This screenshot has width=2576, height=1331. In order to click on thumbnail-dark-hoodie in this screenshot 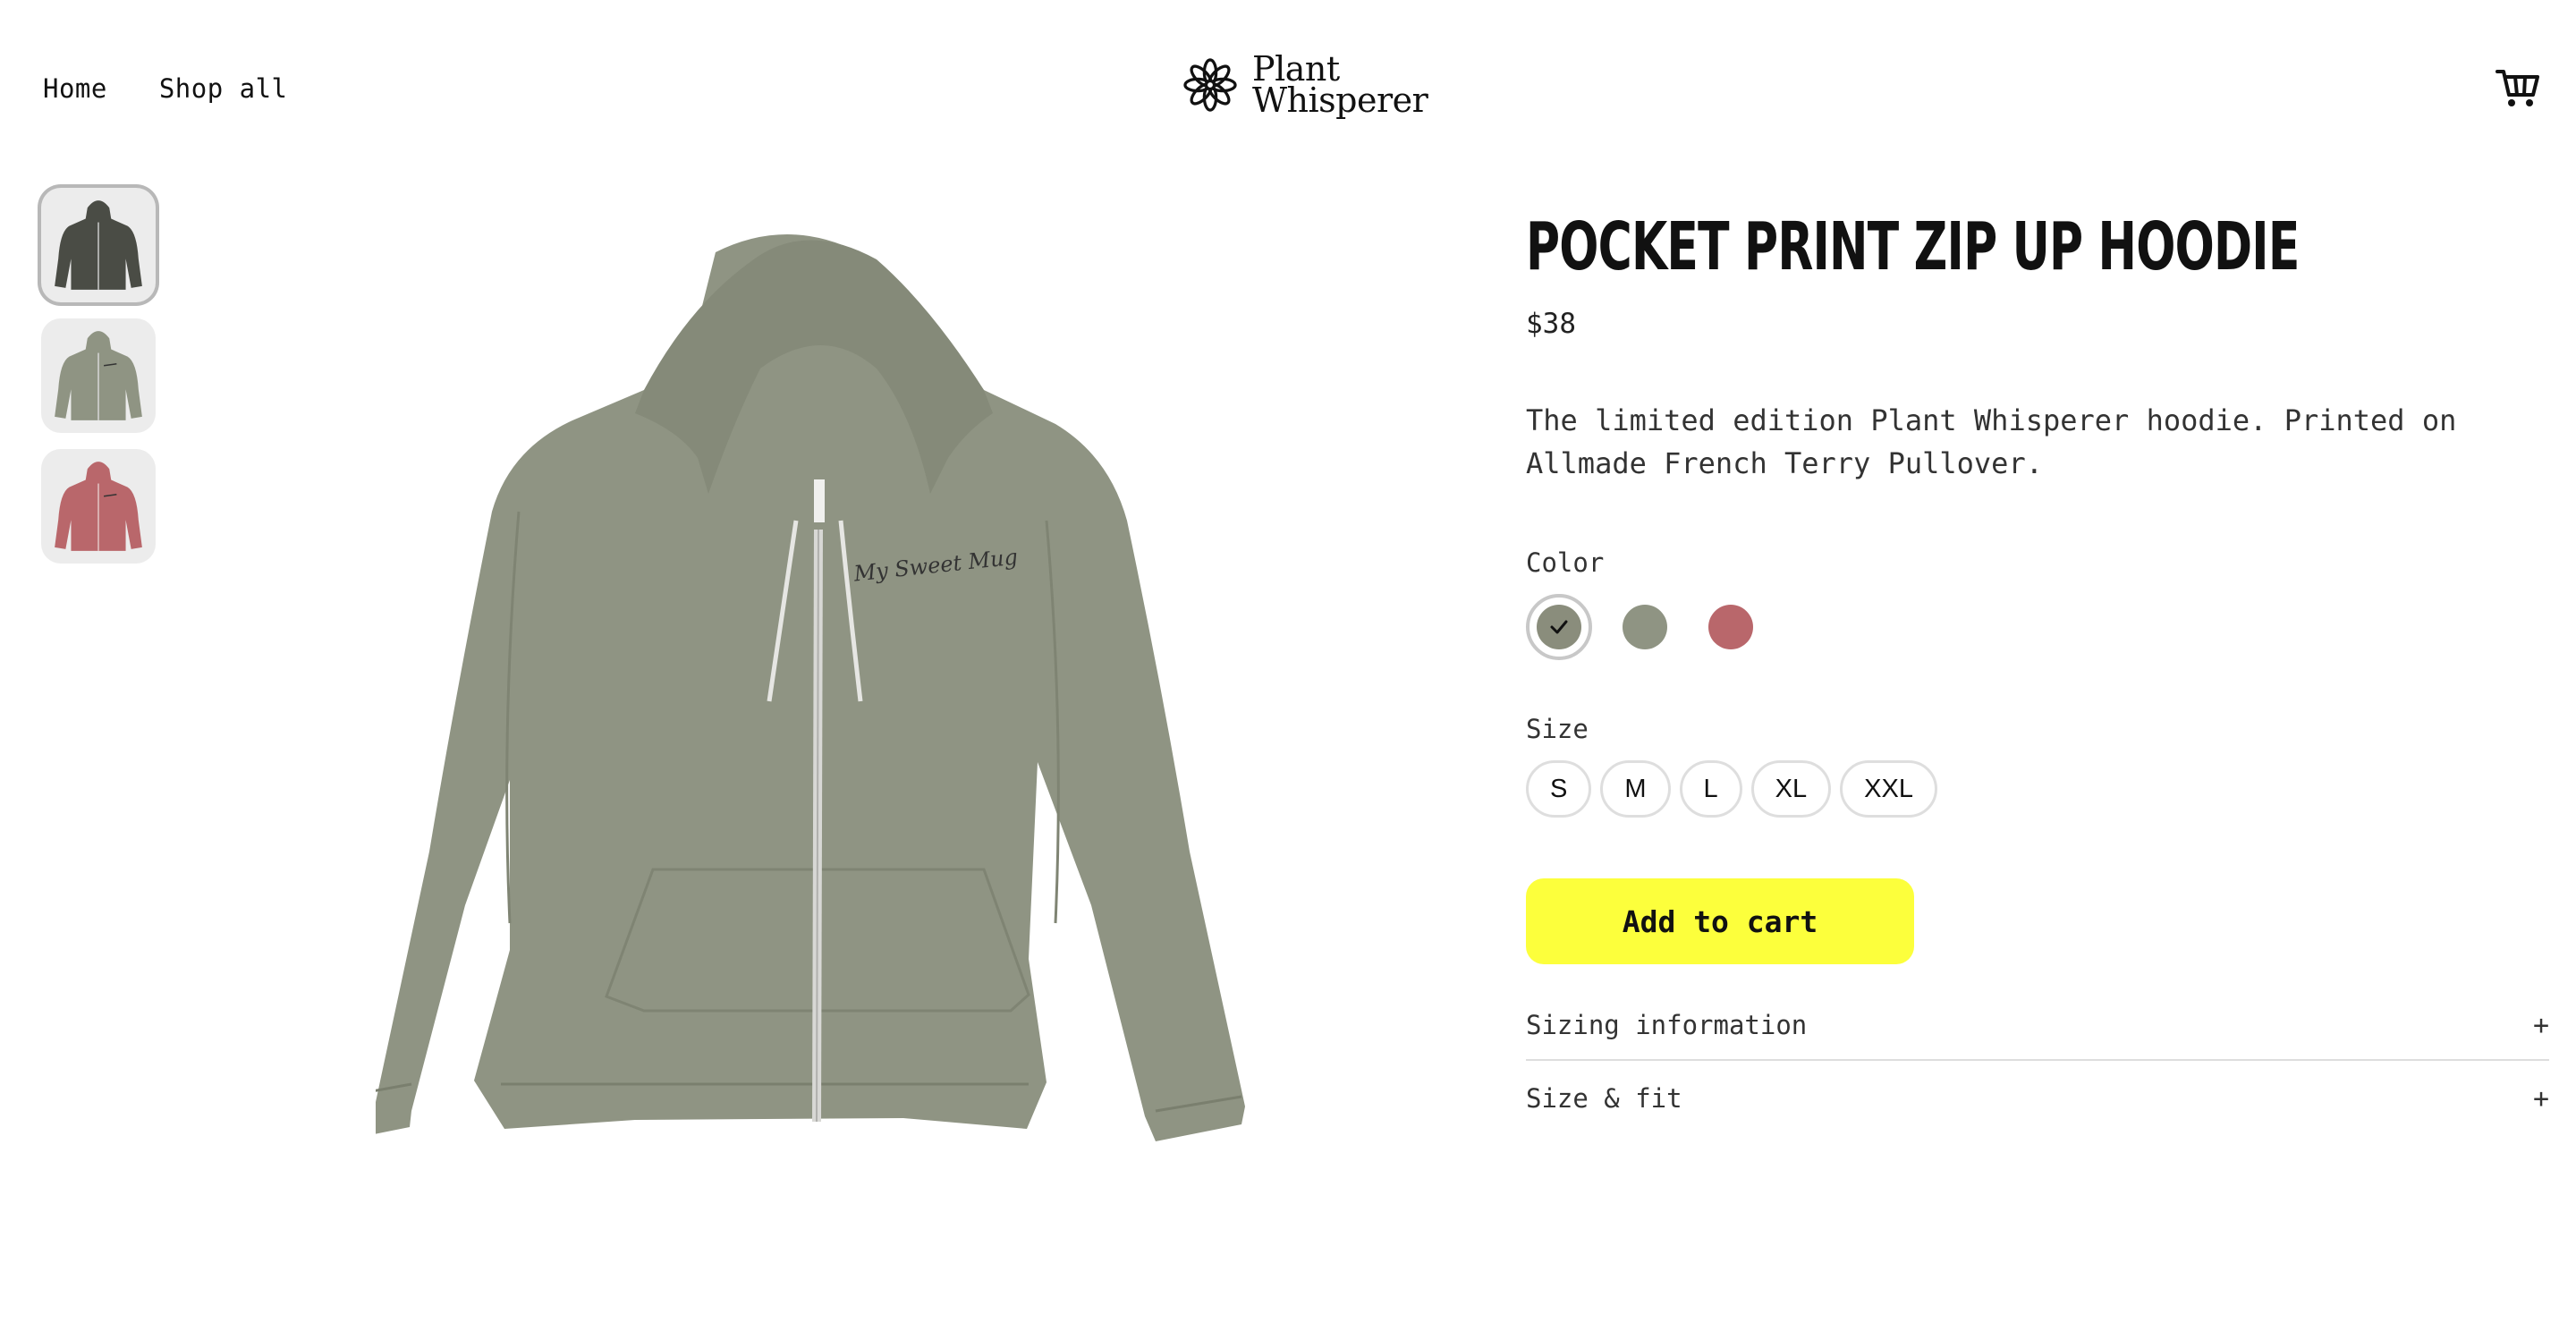, I will do `click(98, 245)`.